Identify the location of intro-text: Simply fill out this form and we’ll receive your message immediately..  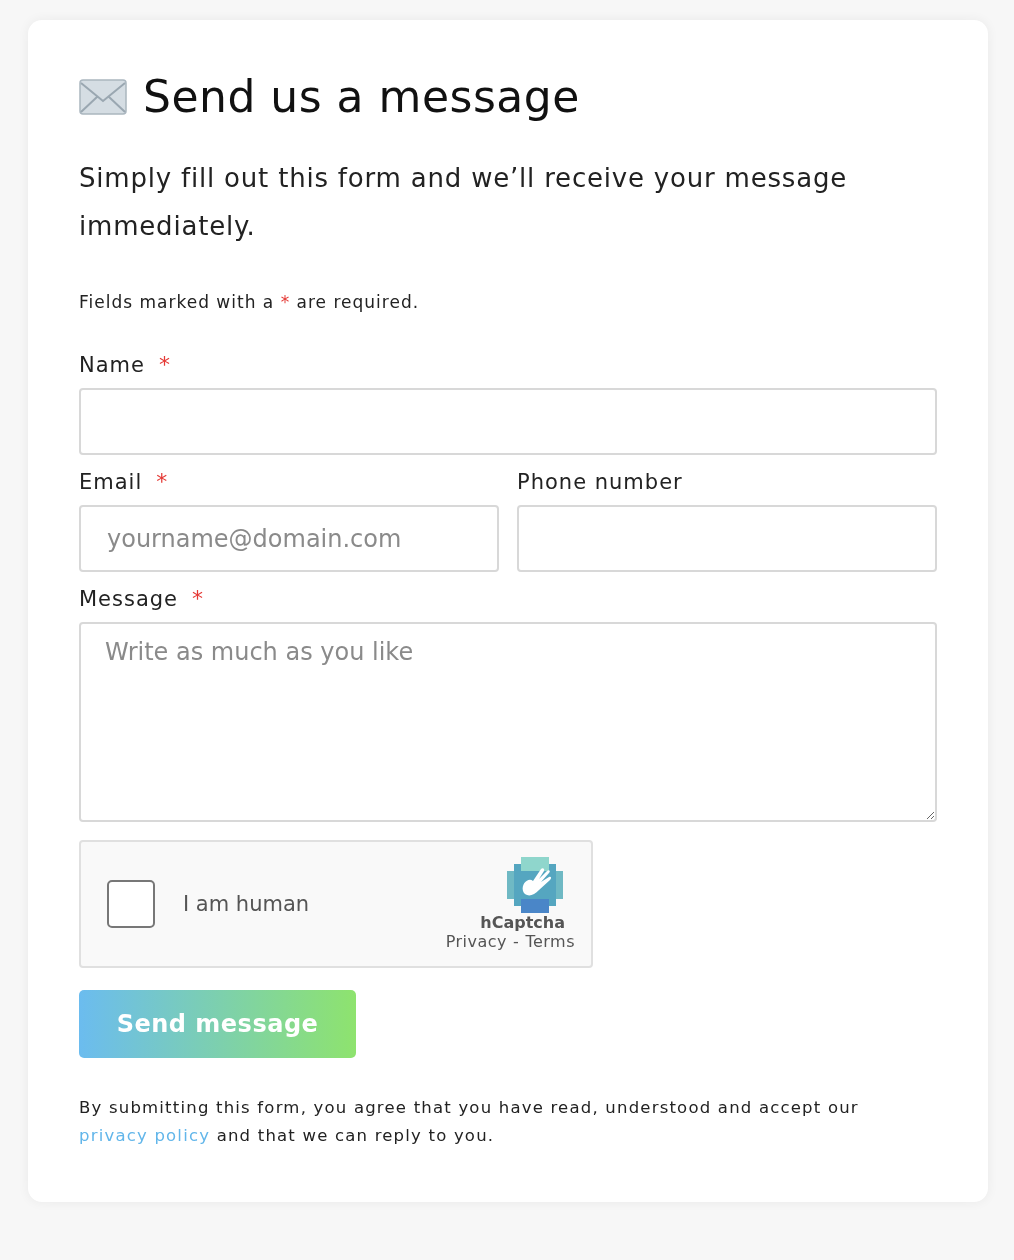
(464, 202).